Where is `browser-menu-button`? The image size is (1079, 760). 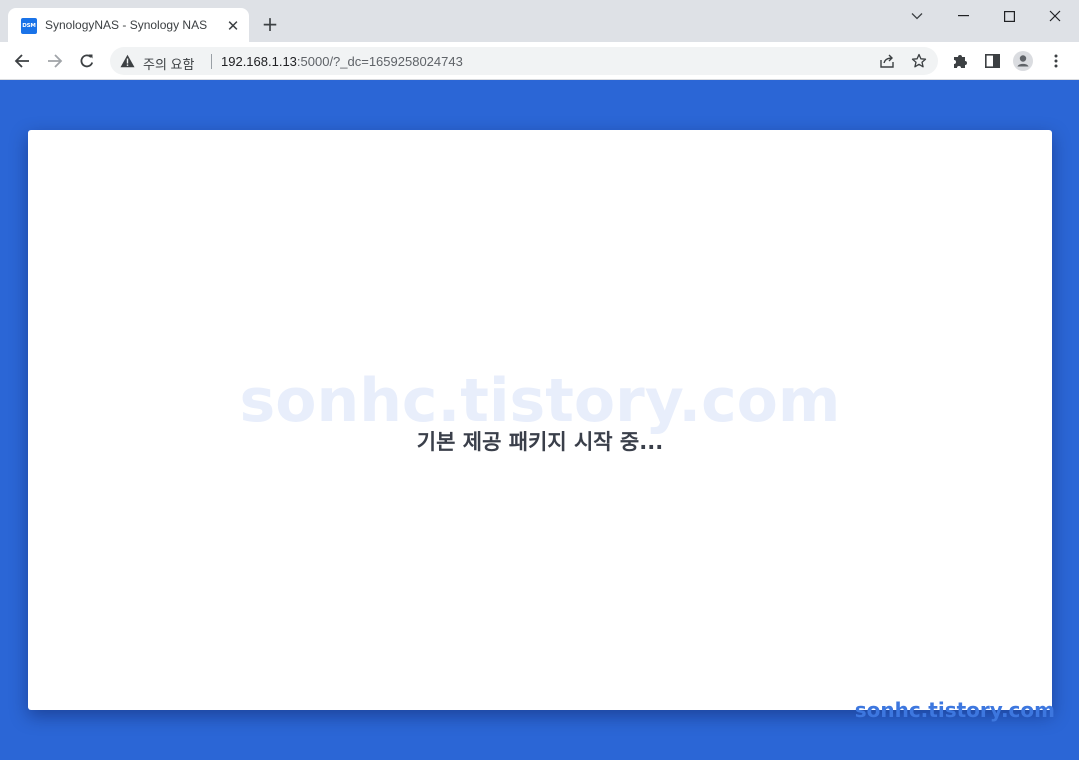
browser-menu-button is located at coordinates (1056, 61).